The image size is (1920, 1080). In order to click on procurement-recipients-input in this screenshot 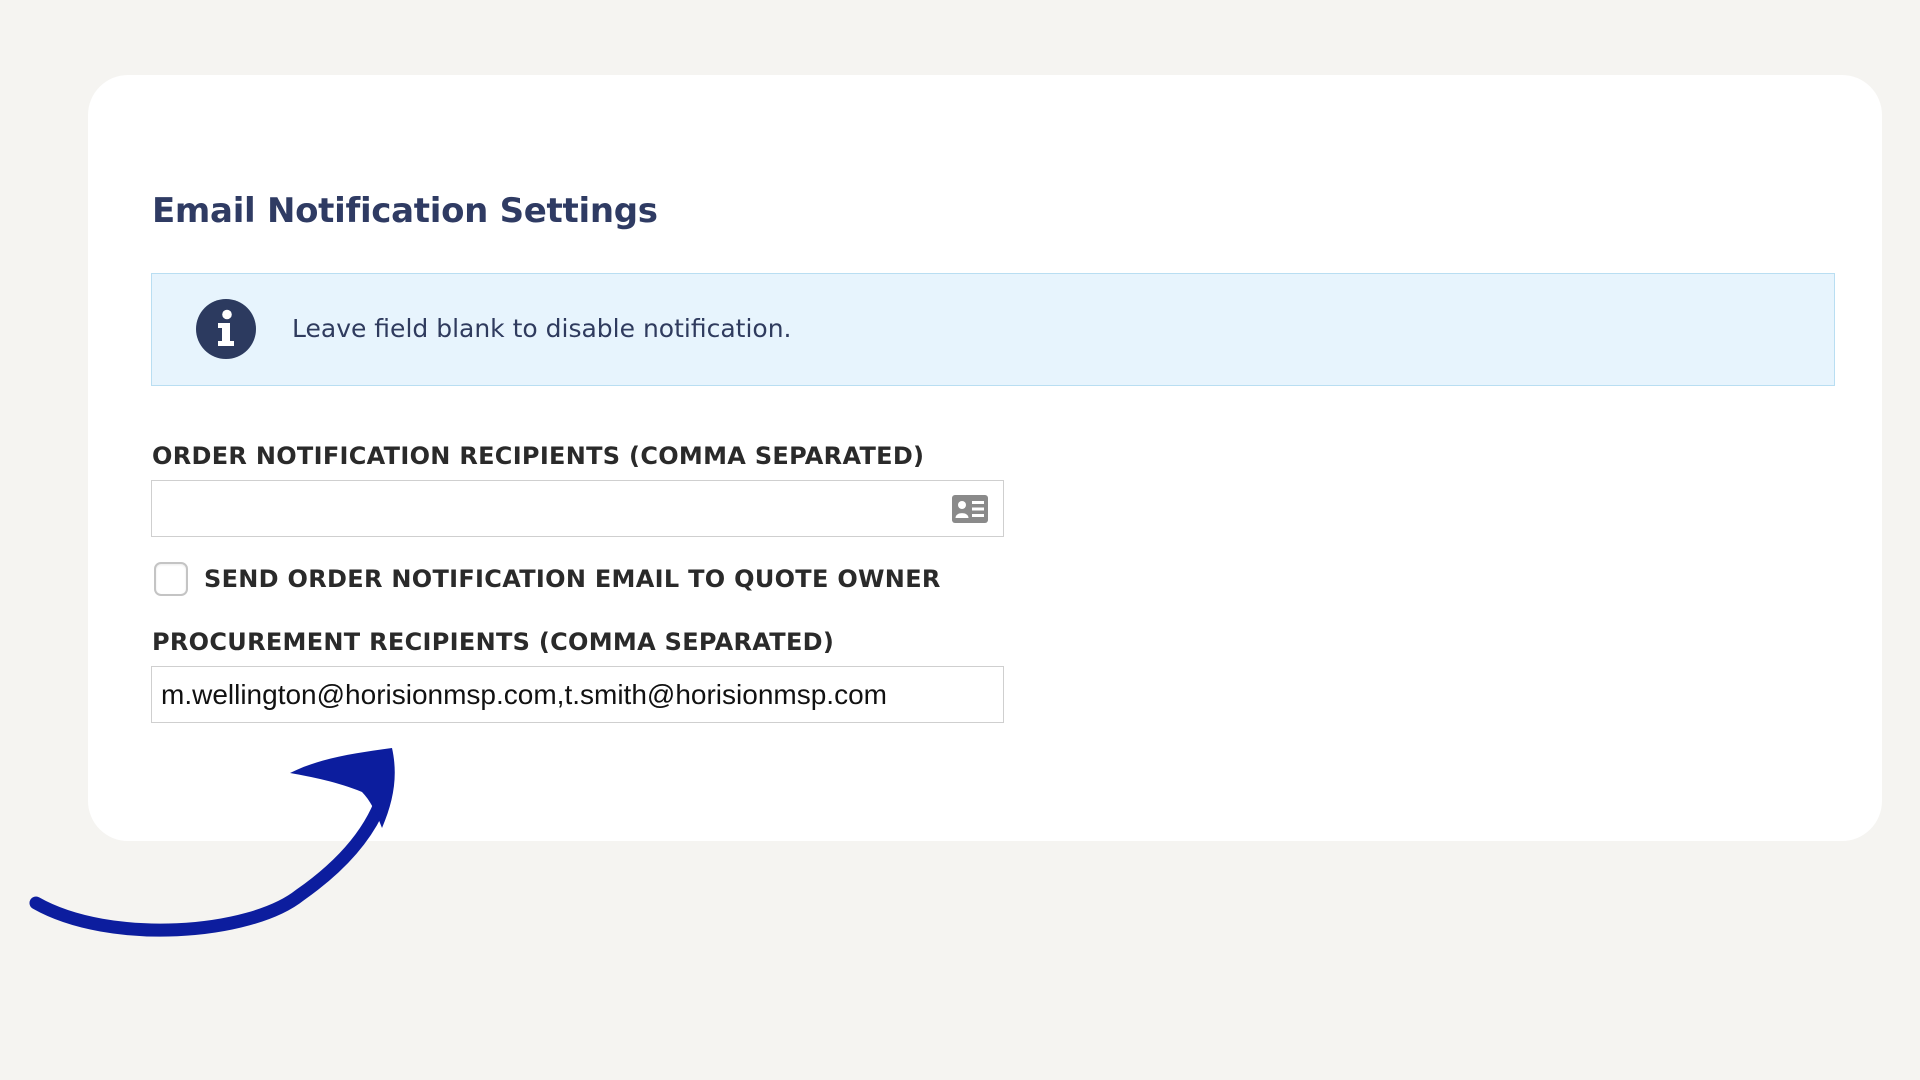, I will do `click(577, 694)`.